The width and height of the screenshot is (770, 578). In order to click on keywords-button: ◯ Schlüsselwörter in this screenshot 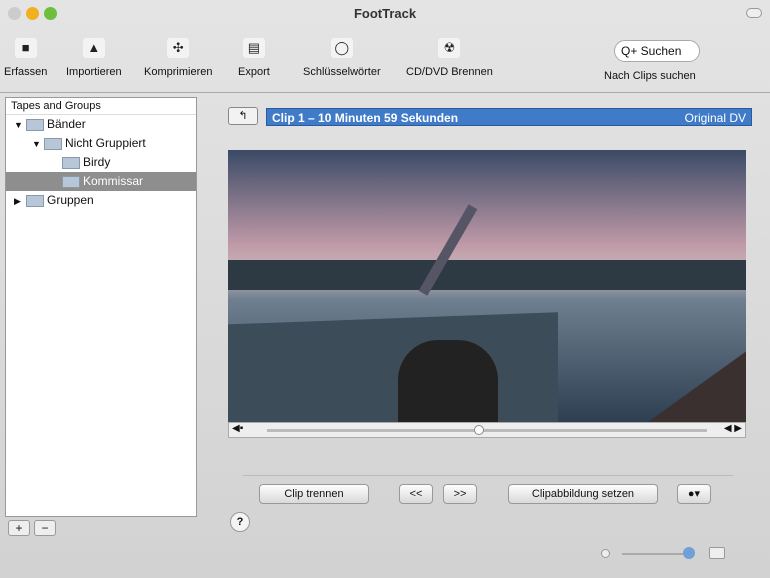, I will do `click(342, 58)`.